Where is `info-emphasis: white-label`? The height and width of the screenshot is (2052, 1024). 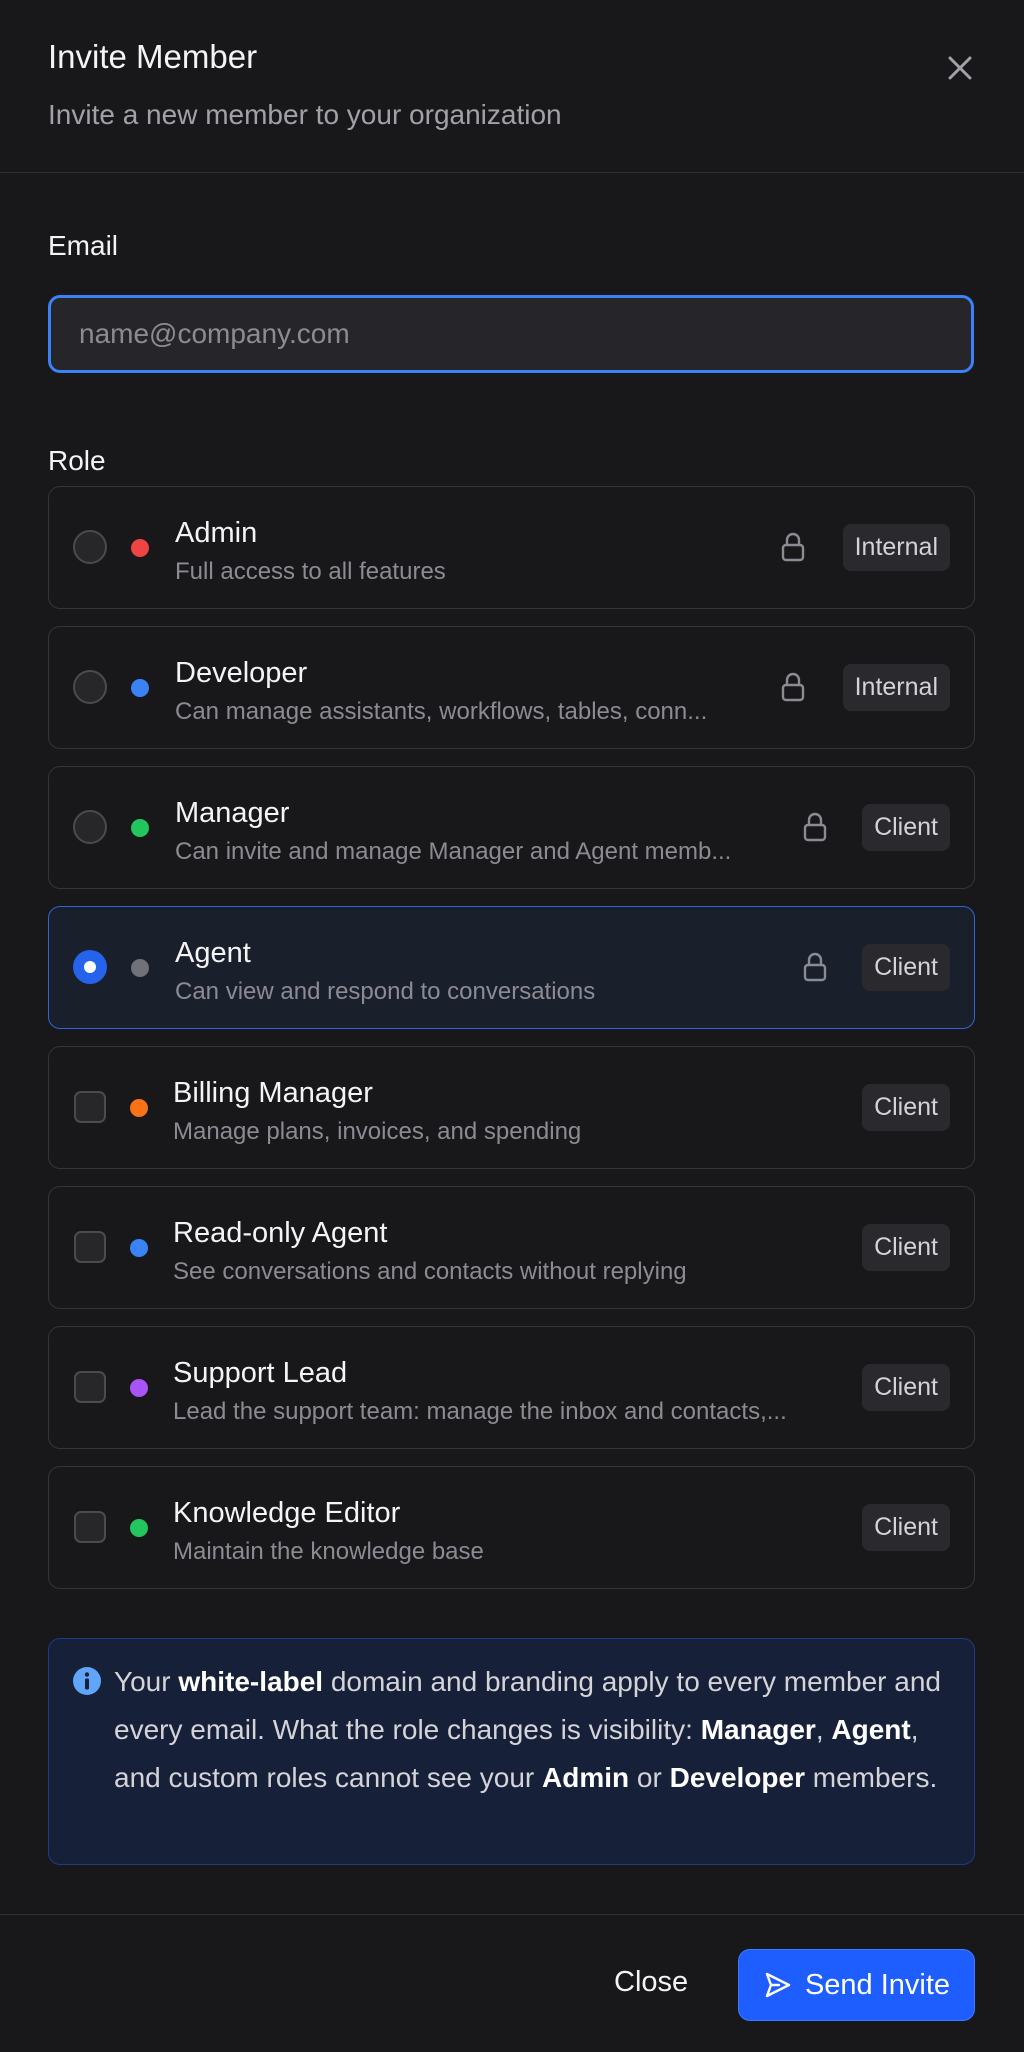 info-emphasis: white-label is located at coordinates (251, 1681).